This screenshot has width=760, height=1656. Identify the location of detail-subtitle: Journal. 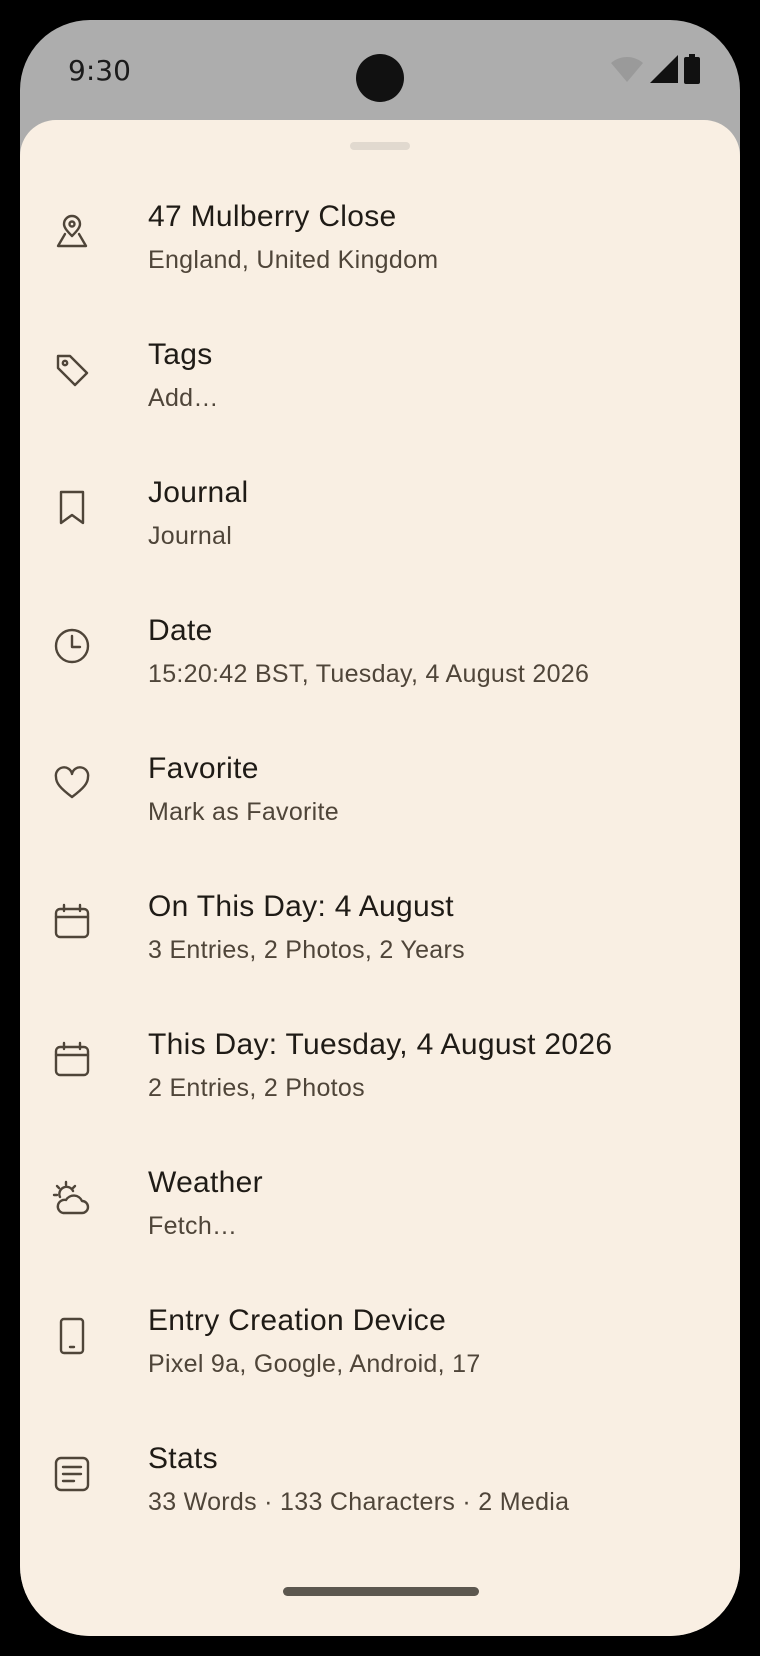
(190, 536).